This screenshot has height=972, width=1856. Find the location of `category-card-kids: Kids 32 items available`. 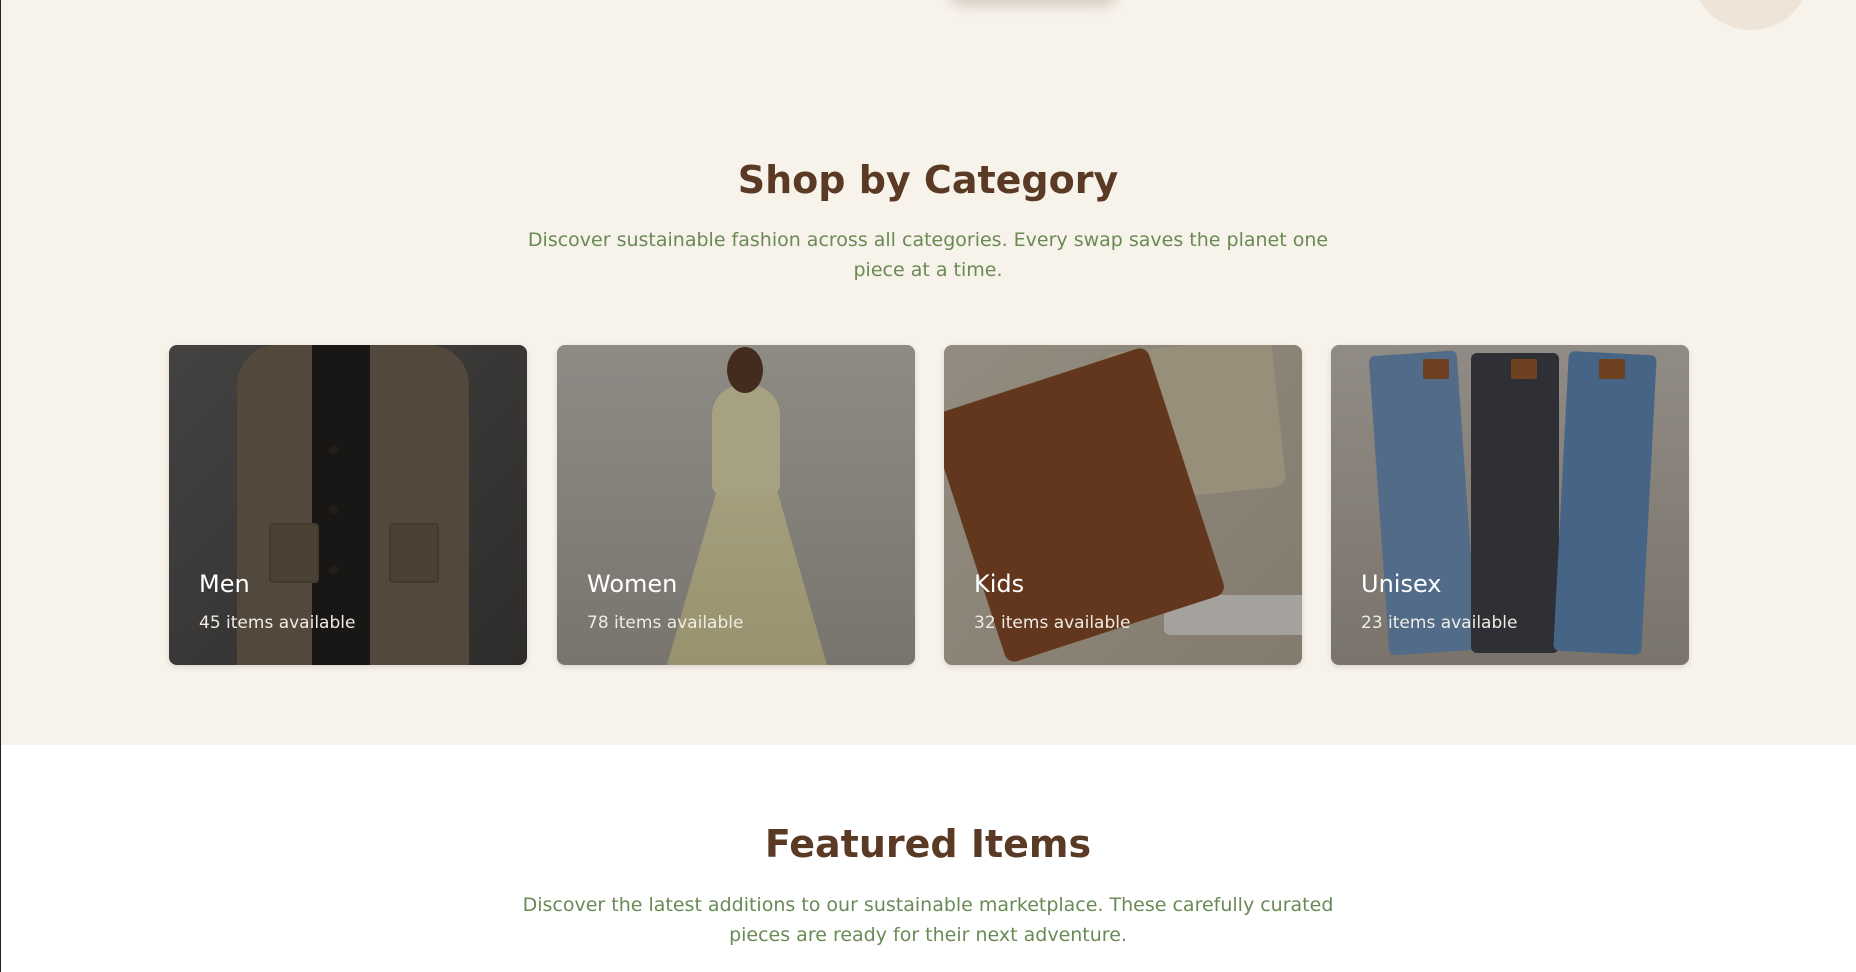

category-card-kids: Kids 32 items available is located at coordinates (1123, 505).